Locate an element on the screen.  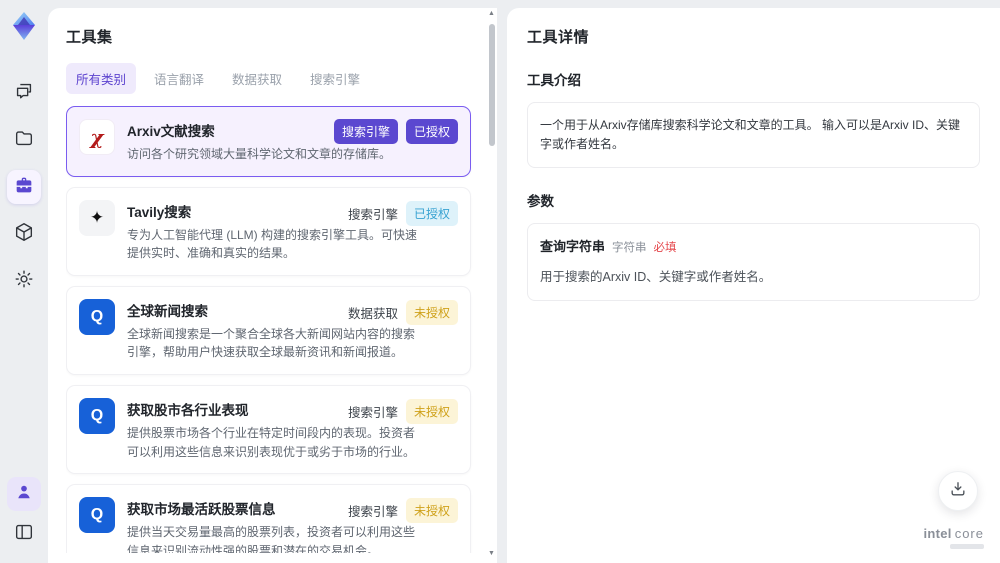
arxiv-logo-icon: χ is located at coordinates (97, 137).